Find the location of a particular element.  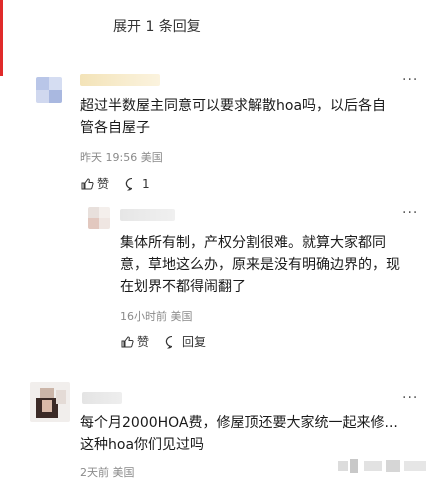

comment-button: 1 is located at coordinates (137, 184).